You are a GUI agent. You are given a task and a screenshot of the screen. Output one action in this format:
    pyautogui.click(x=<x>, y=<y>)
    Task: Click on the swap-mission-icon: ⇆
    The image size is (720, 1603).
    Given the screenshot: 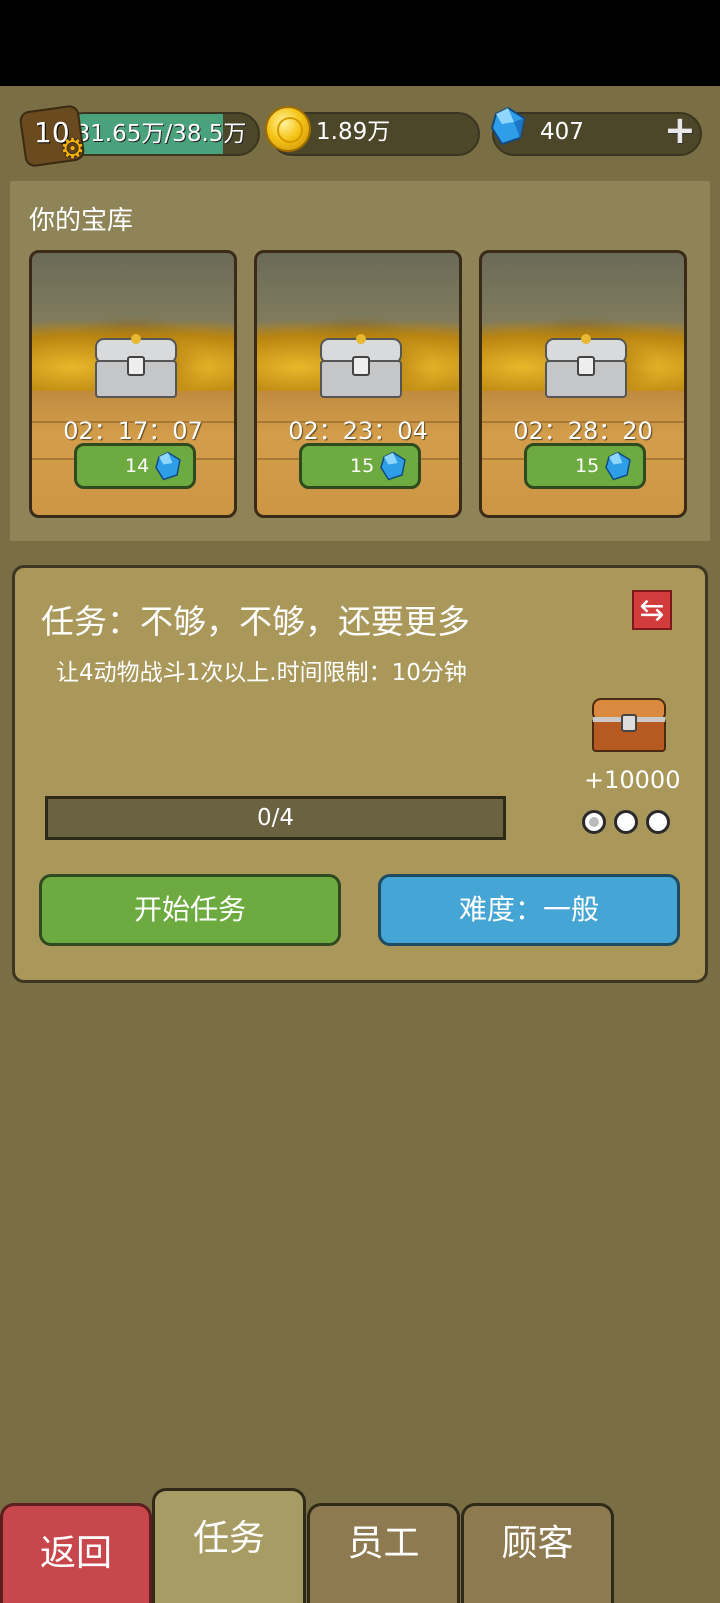 What is the action you would take?
    pyautogui.click(x=652, y=610)
    